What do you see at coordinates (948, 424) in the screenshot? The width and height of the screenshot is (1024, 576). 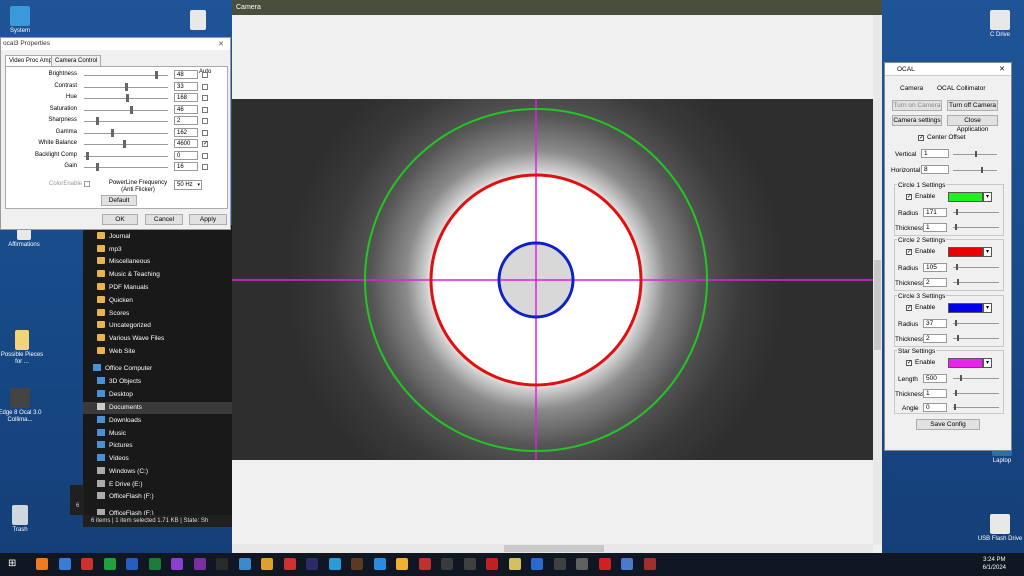 I see `save-config-button: Save Config` at bounding box center [948, 424].